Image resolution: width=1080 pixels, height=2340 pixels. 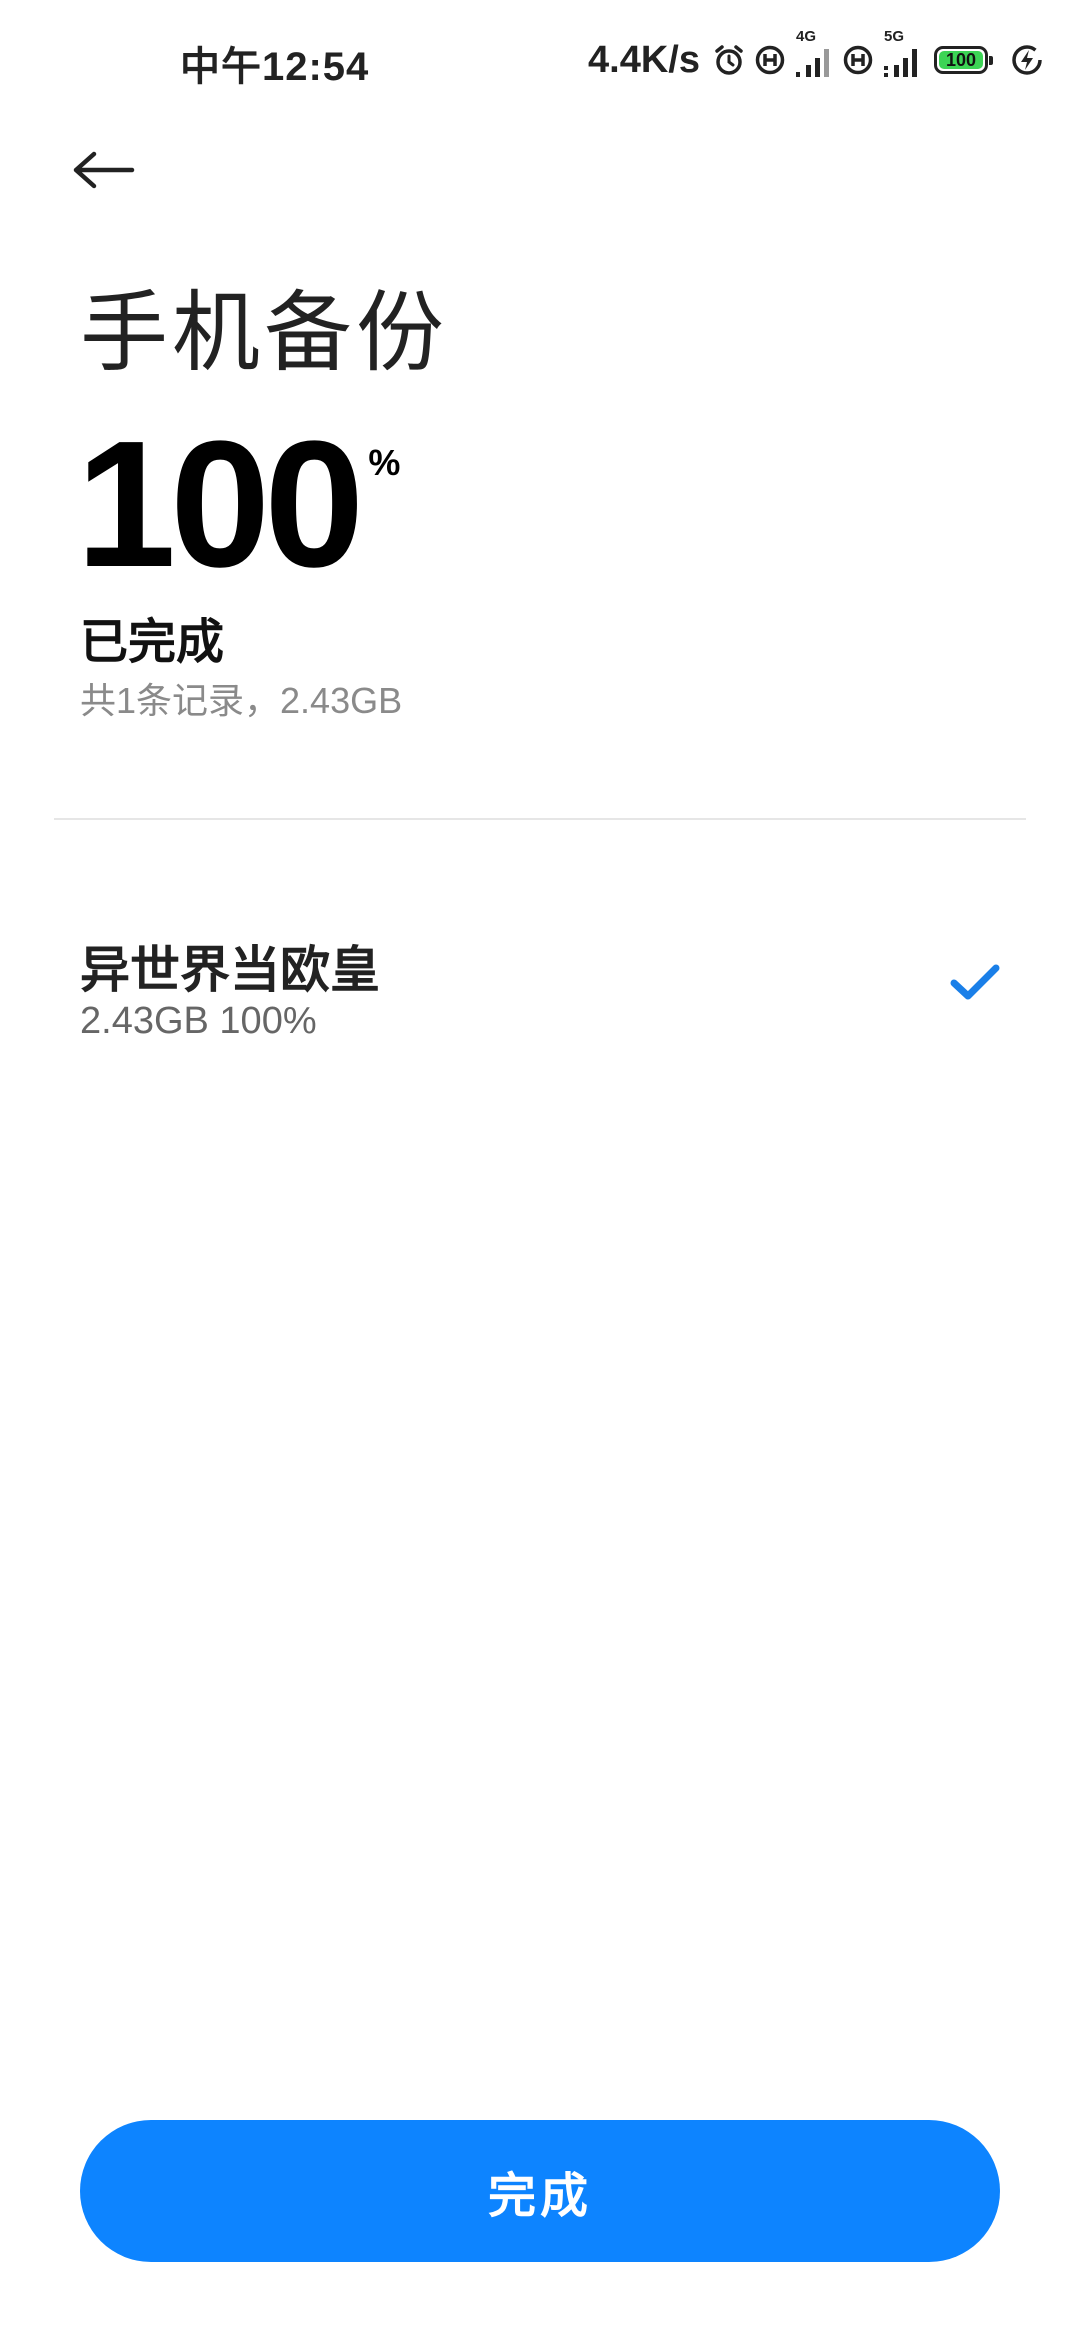 What do you see at coordinates (540, 2191) in the screenshot?
I see `done-button: 完成` at bounding box center [540, 2191].